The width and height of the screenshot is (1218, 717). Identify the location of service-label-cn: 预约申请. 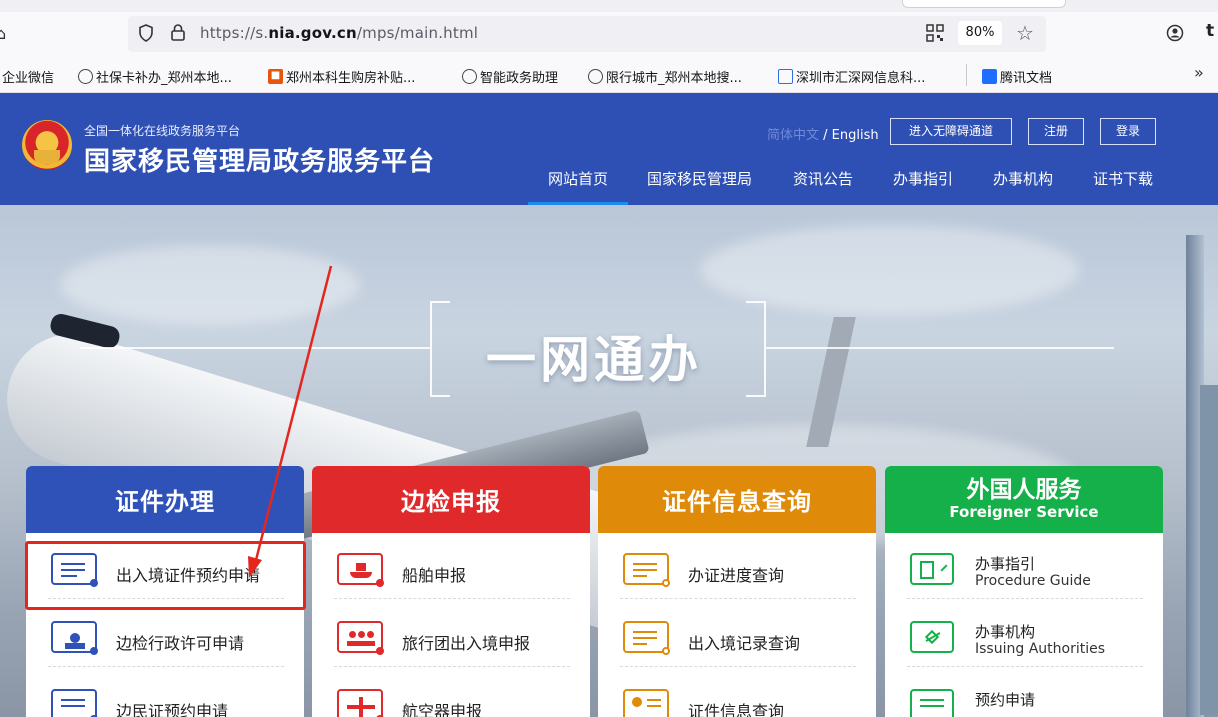
(1005, 700).